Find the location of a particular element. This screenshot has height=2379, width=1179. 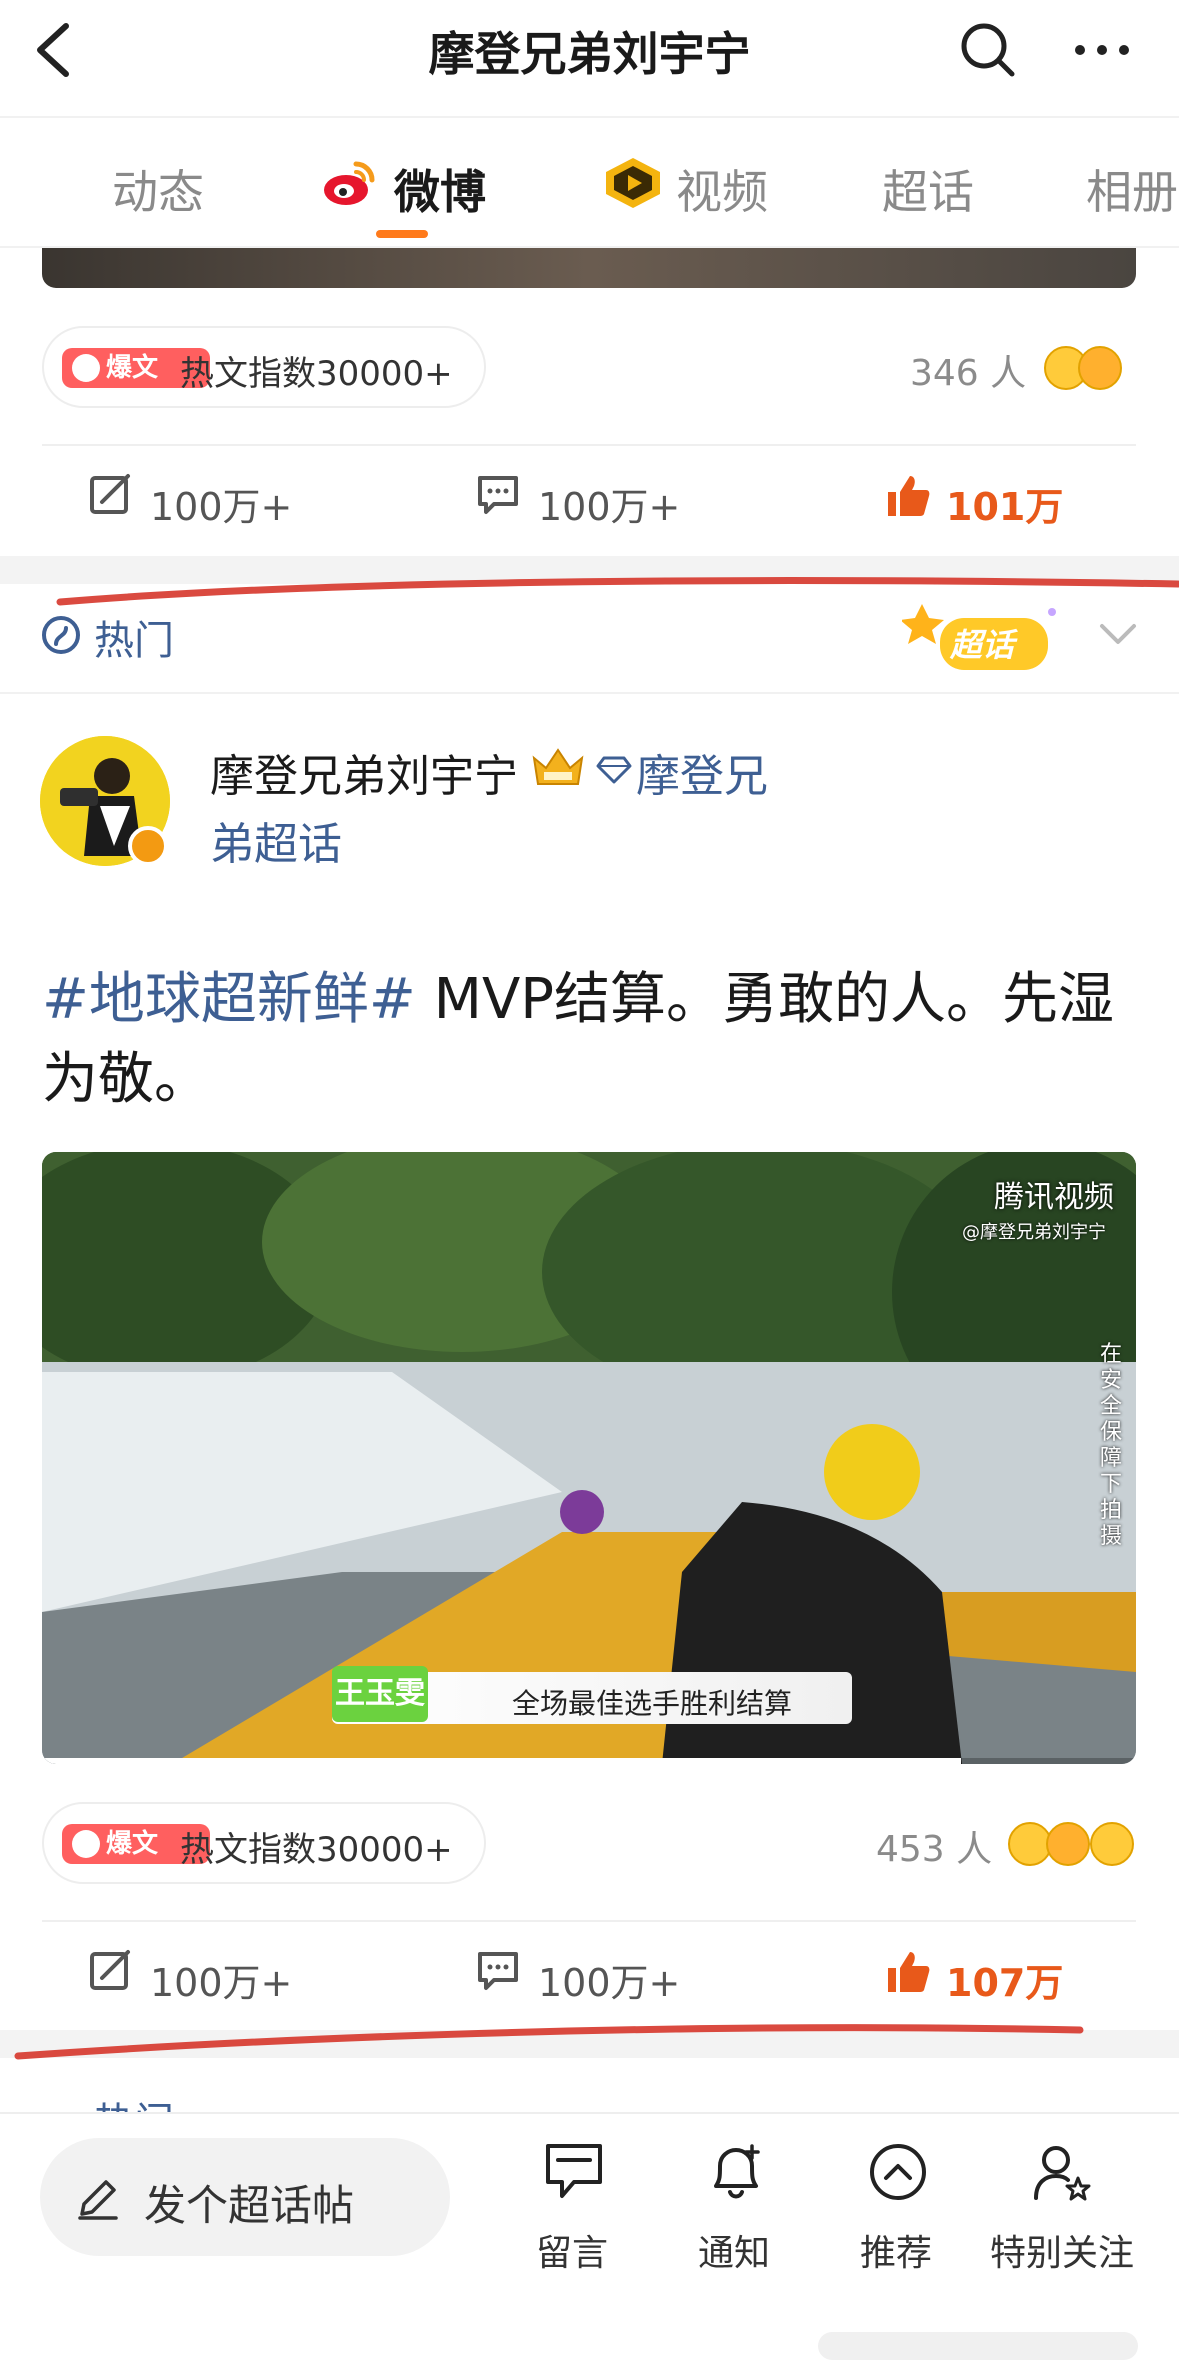

tab-video: 视频 is located at coordinates (722, 187).